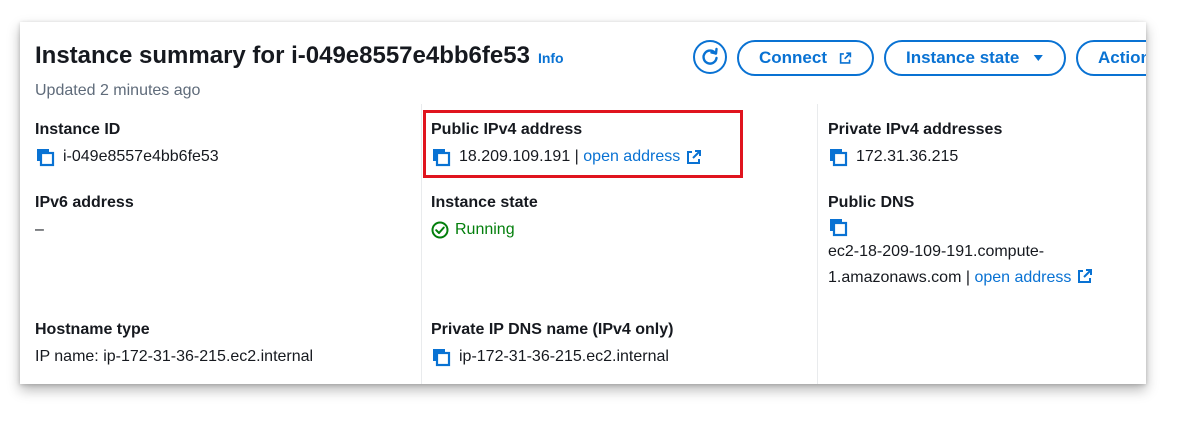  Describe the element at coordinates (793, 57) in the screenshot. I see `connect-label: Connect` at that location.